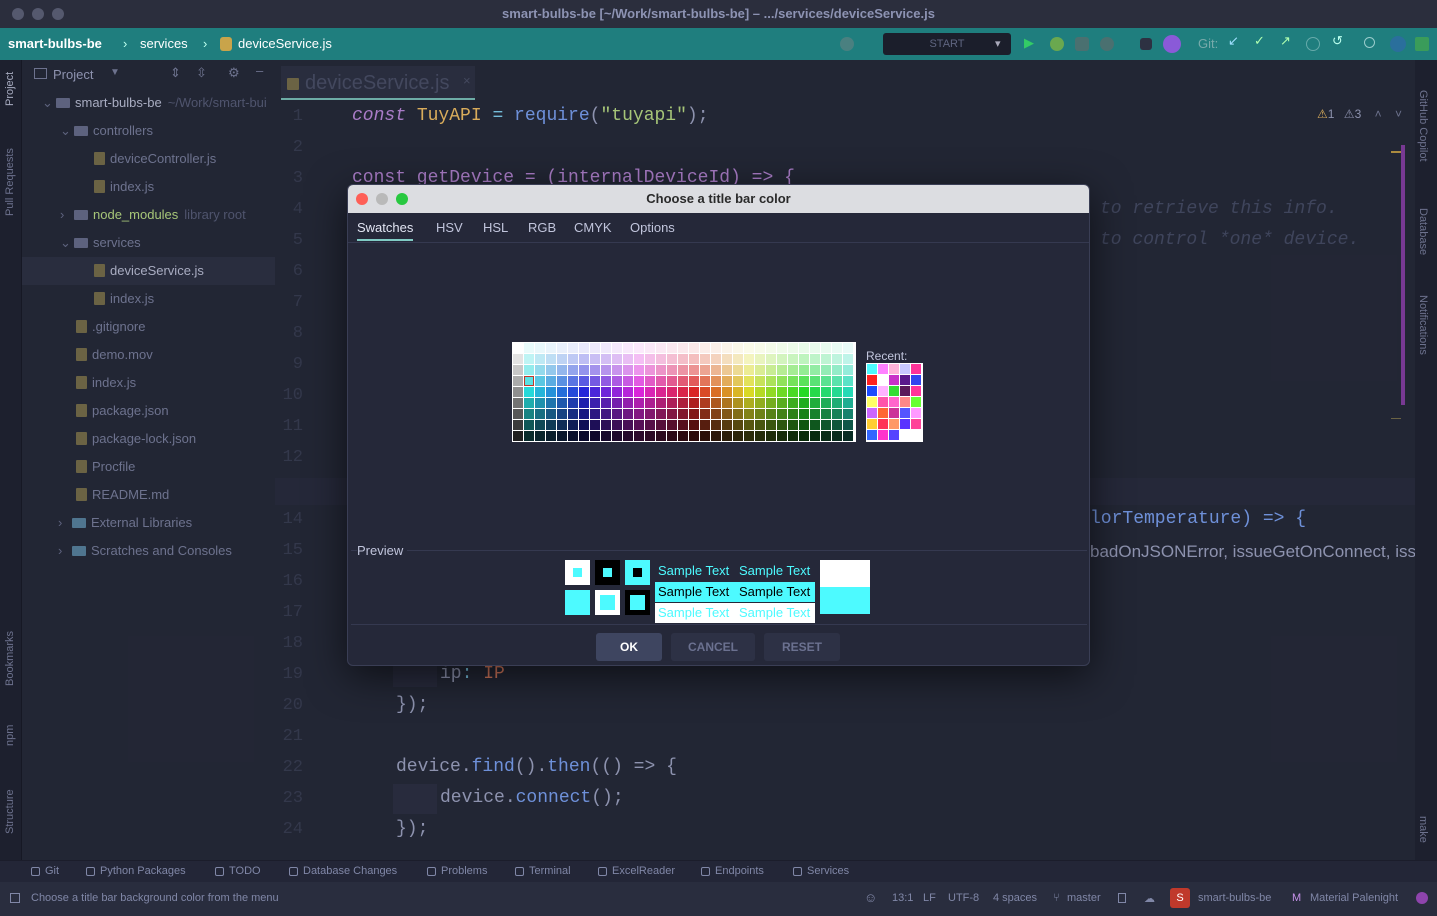 The width and height of the screenshot is (1437, 916). Describe the element at coordinates (1398, 44) in the screenshot. I see `update-icon` at that location.